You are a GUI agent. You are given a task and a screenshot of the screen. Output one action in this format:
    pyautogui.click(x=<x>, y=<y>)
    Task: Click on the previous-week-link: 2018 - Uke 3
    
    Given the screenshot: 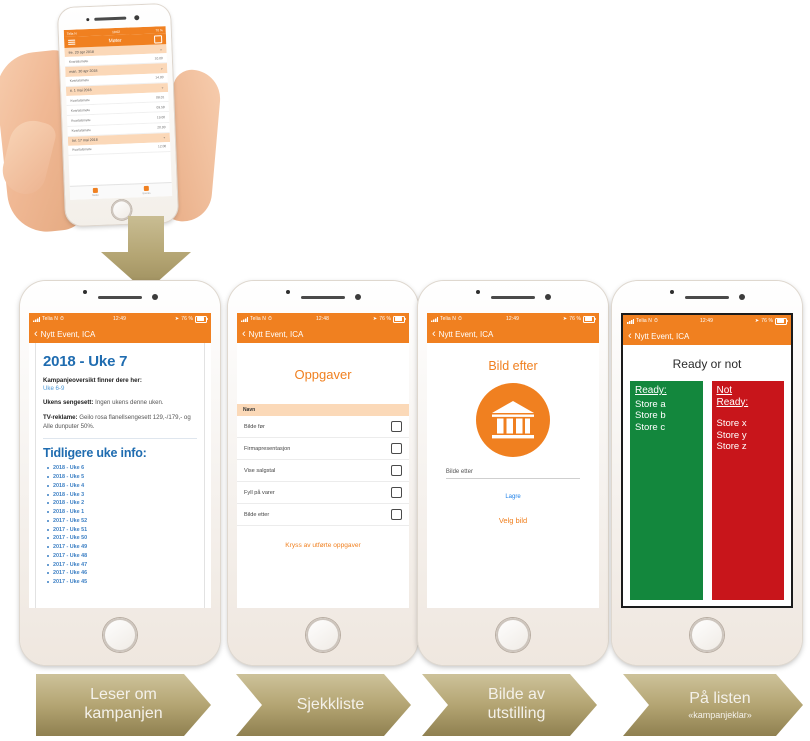 What is the action you would take?
    pyautogui.click(x=122, y=495)
    